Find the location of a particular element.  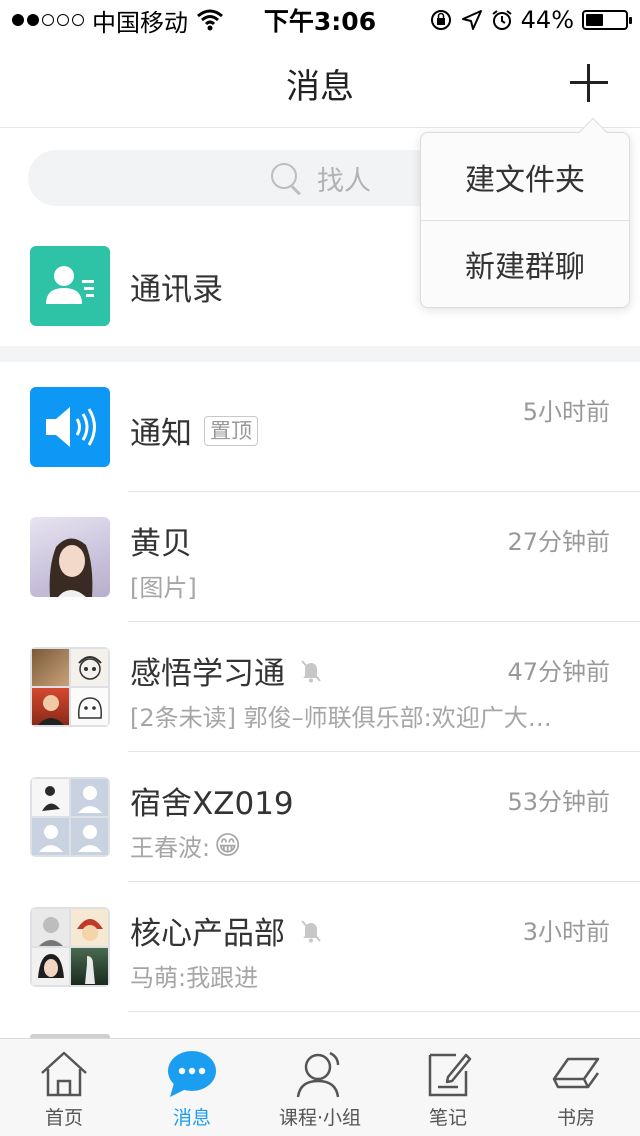

message-time: 5小时前 is located at coordinates (566, 412).